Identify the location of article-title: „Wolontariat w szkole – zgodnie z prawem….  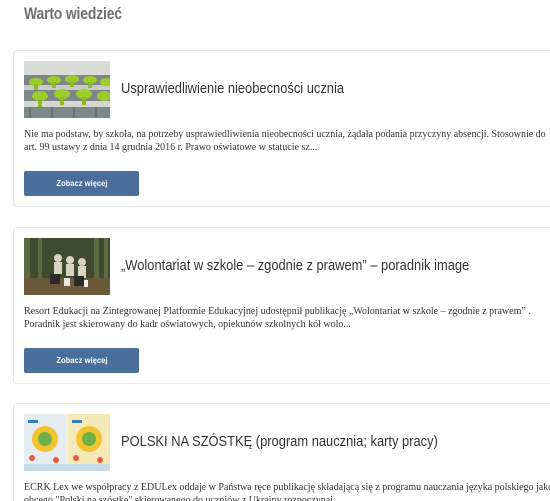
(295, 265).